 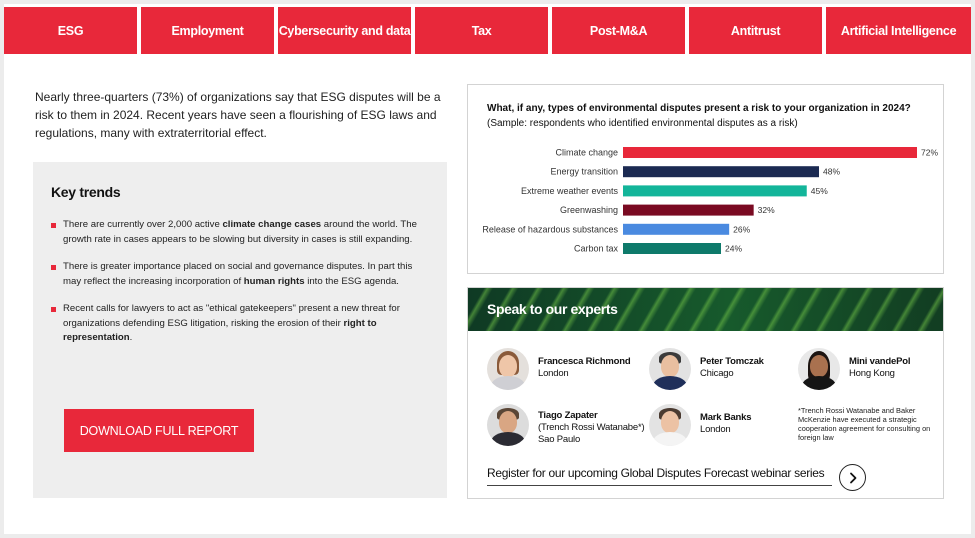 I want to click on bar-category-label: Extreme weather events, so click(x=570, y=191).